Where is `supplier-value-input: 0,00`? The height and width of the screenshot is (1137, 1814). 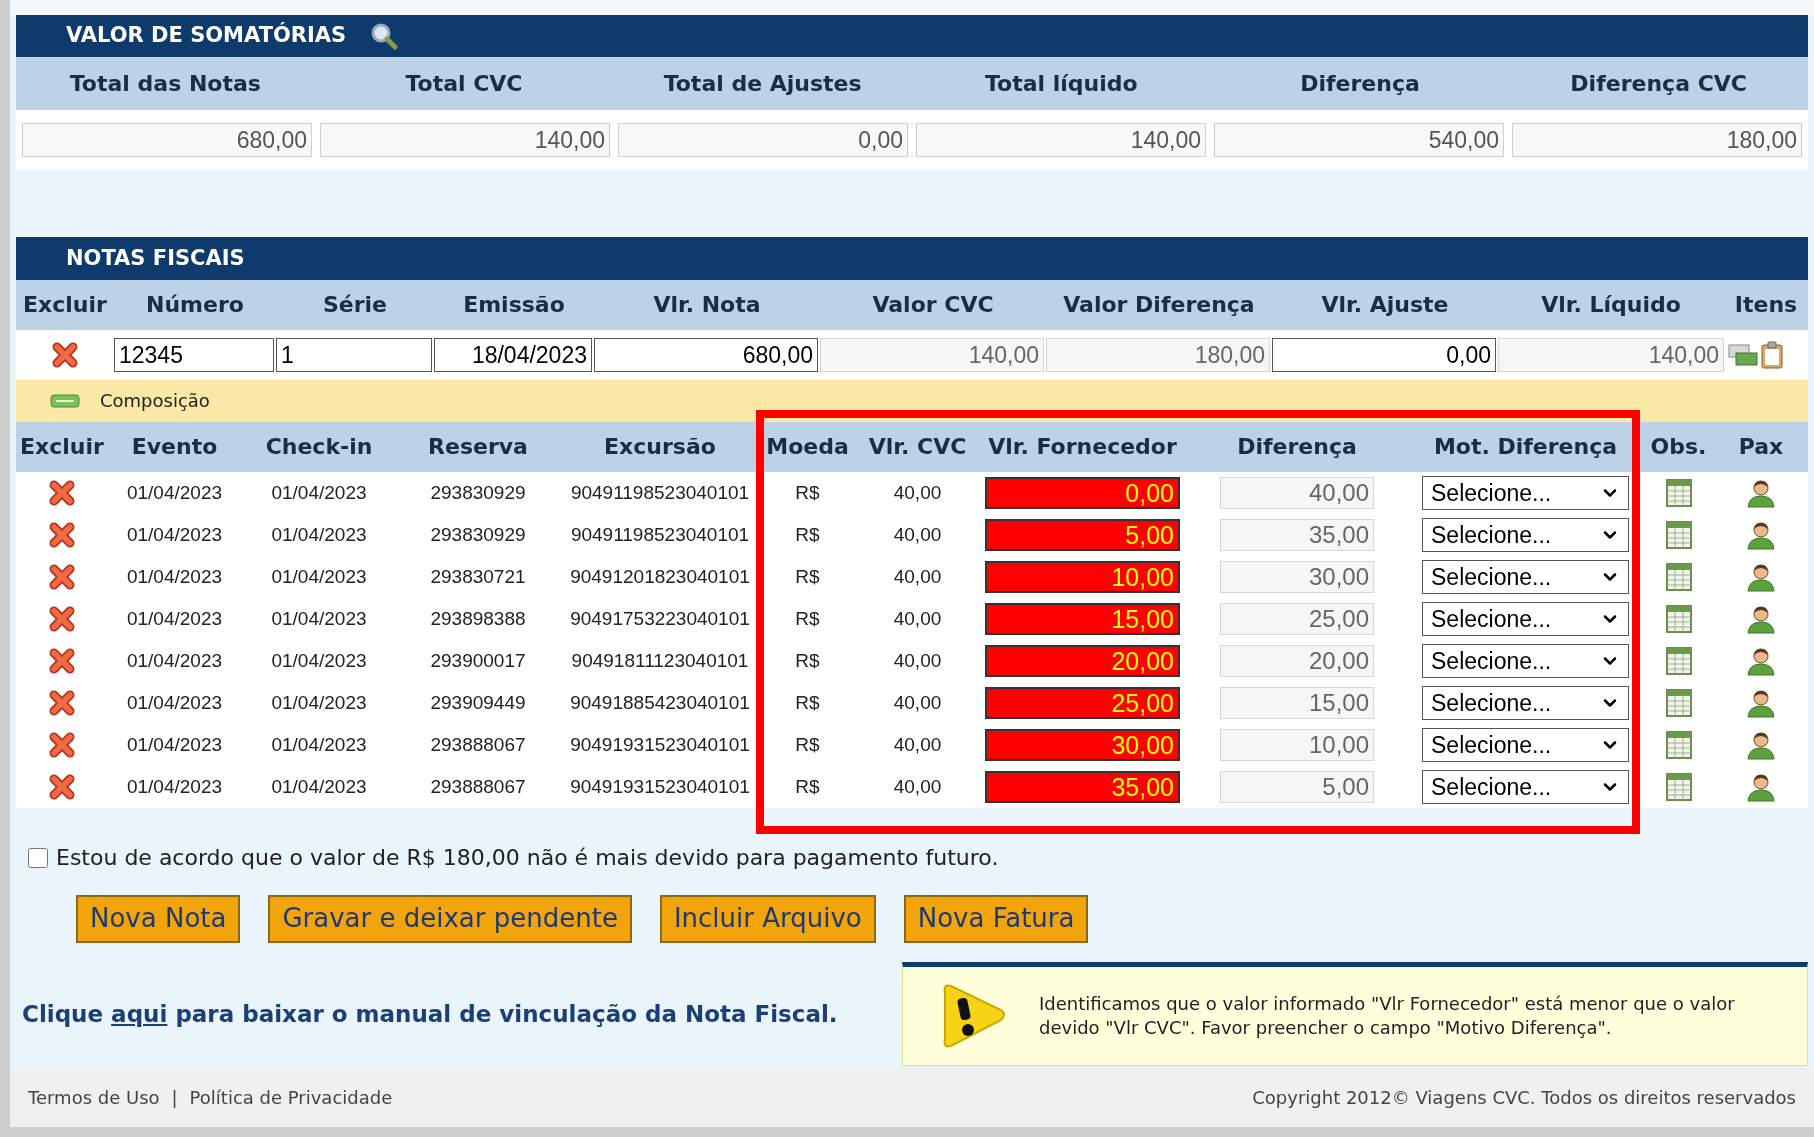 supplier-value-input: 0,00 is located at coordinates (1082, 492).